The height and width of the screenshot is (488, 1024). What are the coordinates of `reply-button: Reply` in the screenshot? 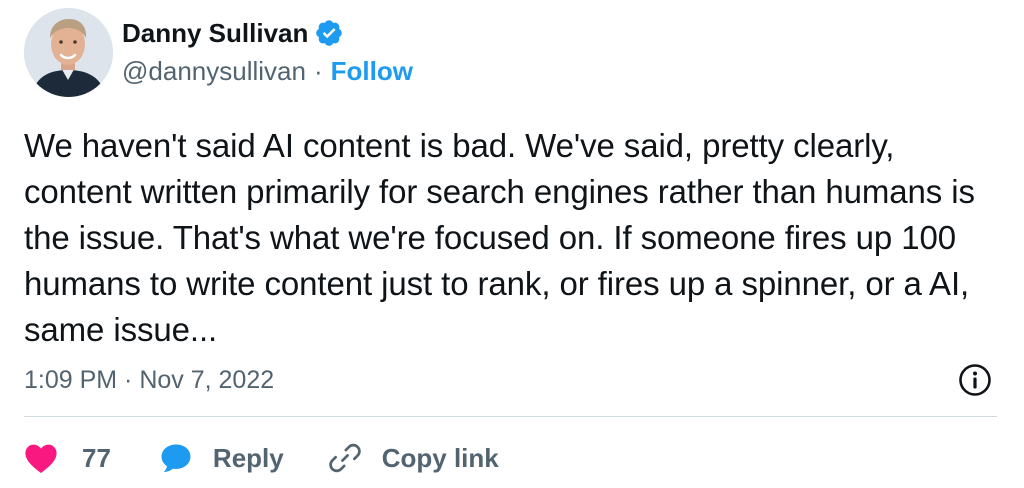 It's located at (221, 458).